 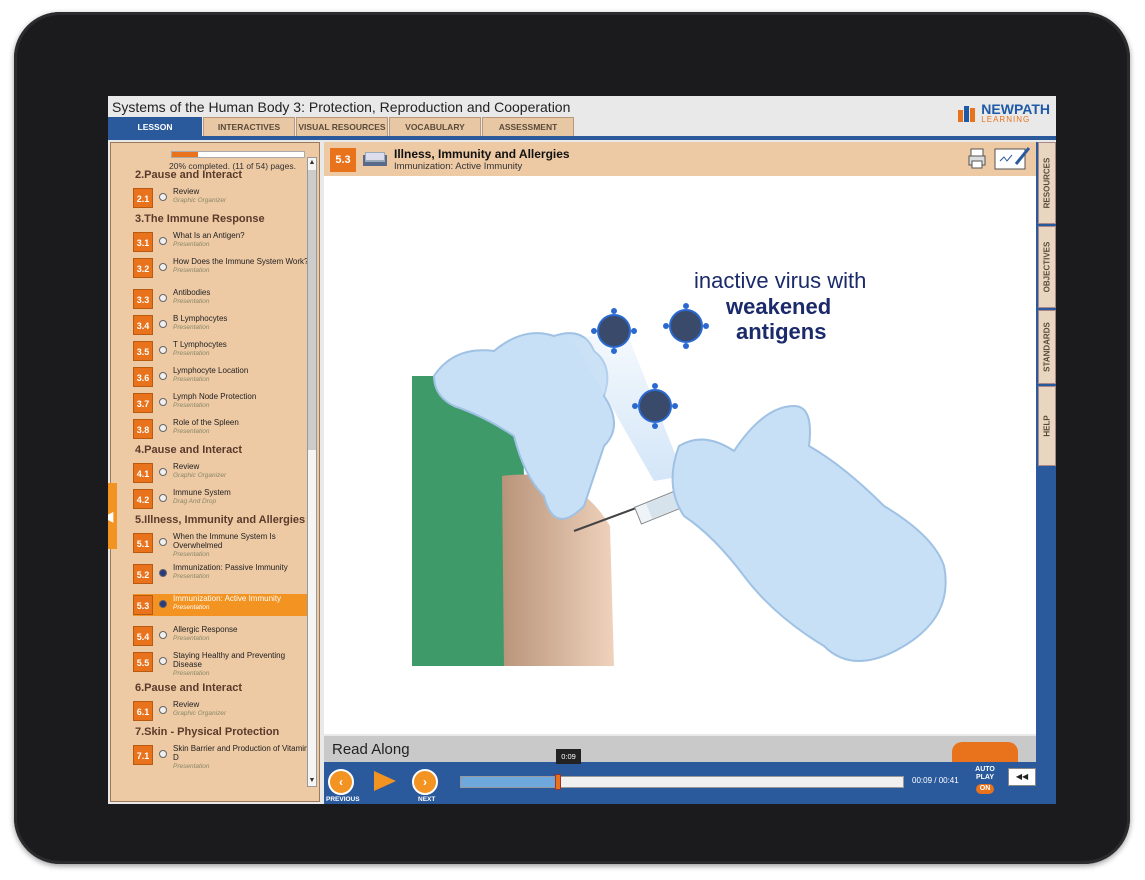 What do you see at coordinates (143, 605) in the screenshot?
I see `lesson-item-number: 5.3` at bounding box center [143, 605].